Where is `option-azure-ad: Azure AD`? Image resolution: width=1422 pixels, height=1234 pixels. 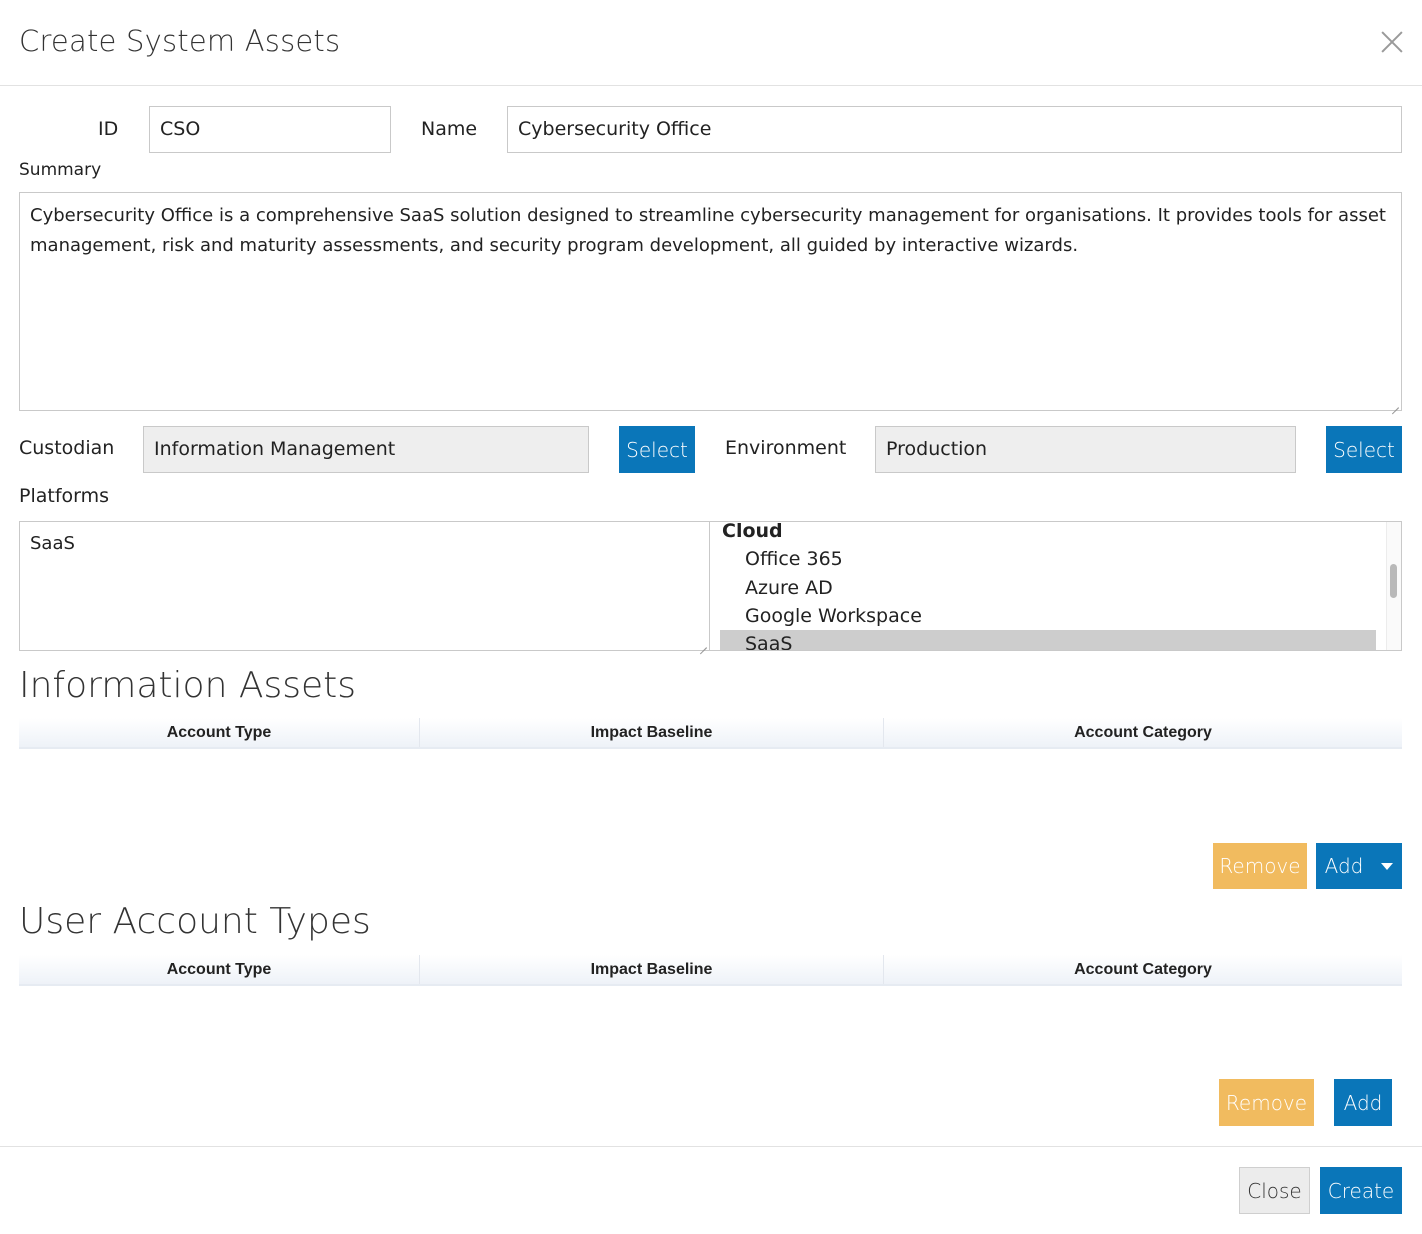
option-azure-ad: Azure AD is located at coordinates (789, 588).